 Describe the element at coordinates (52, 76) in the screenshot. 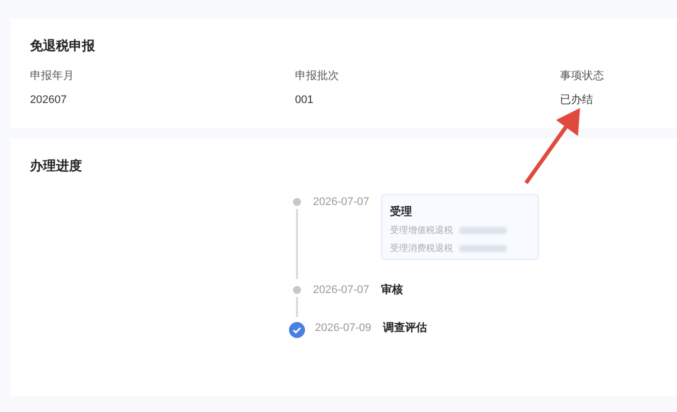

I see `field-label: 申报年月` at that location.